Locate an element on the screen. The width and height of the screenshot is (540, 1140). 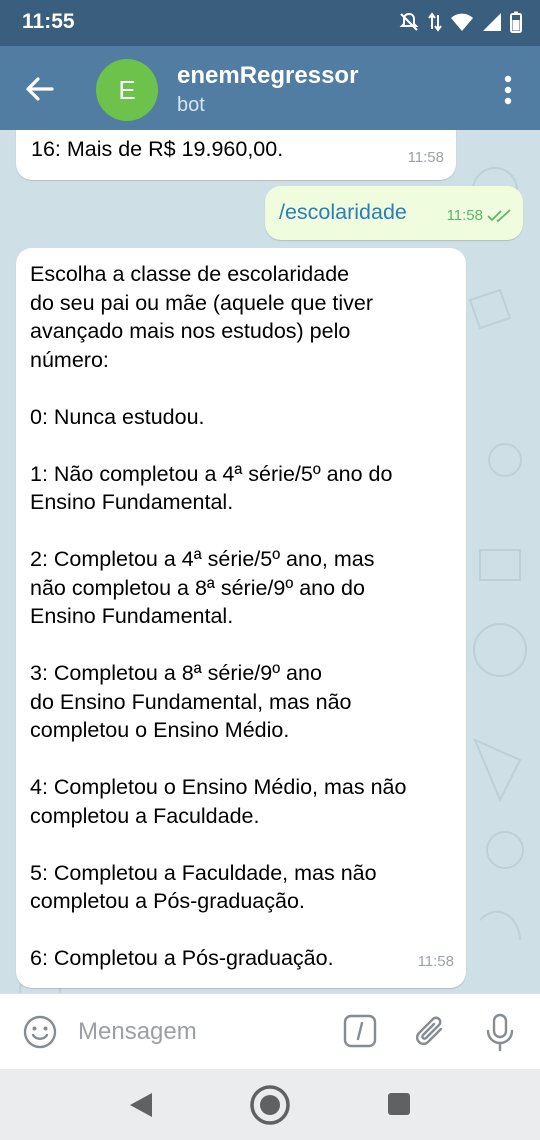
system-nav-bar is located at coordinates (270, 1104).